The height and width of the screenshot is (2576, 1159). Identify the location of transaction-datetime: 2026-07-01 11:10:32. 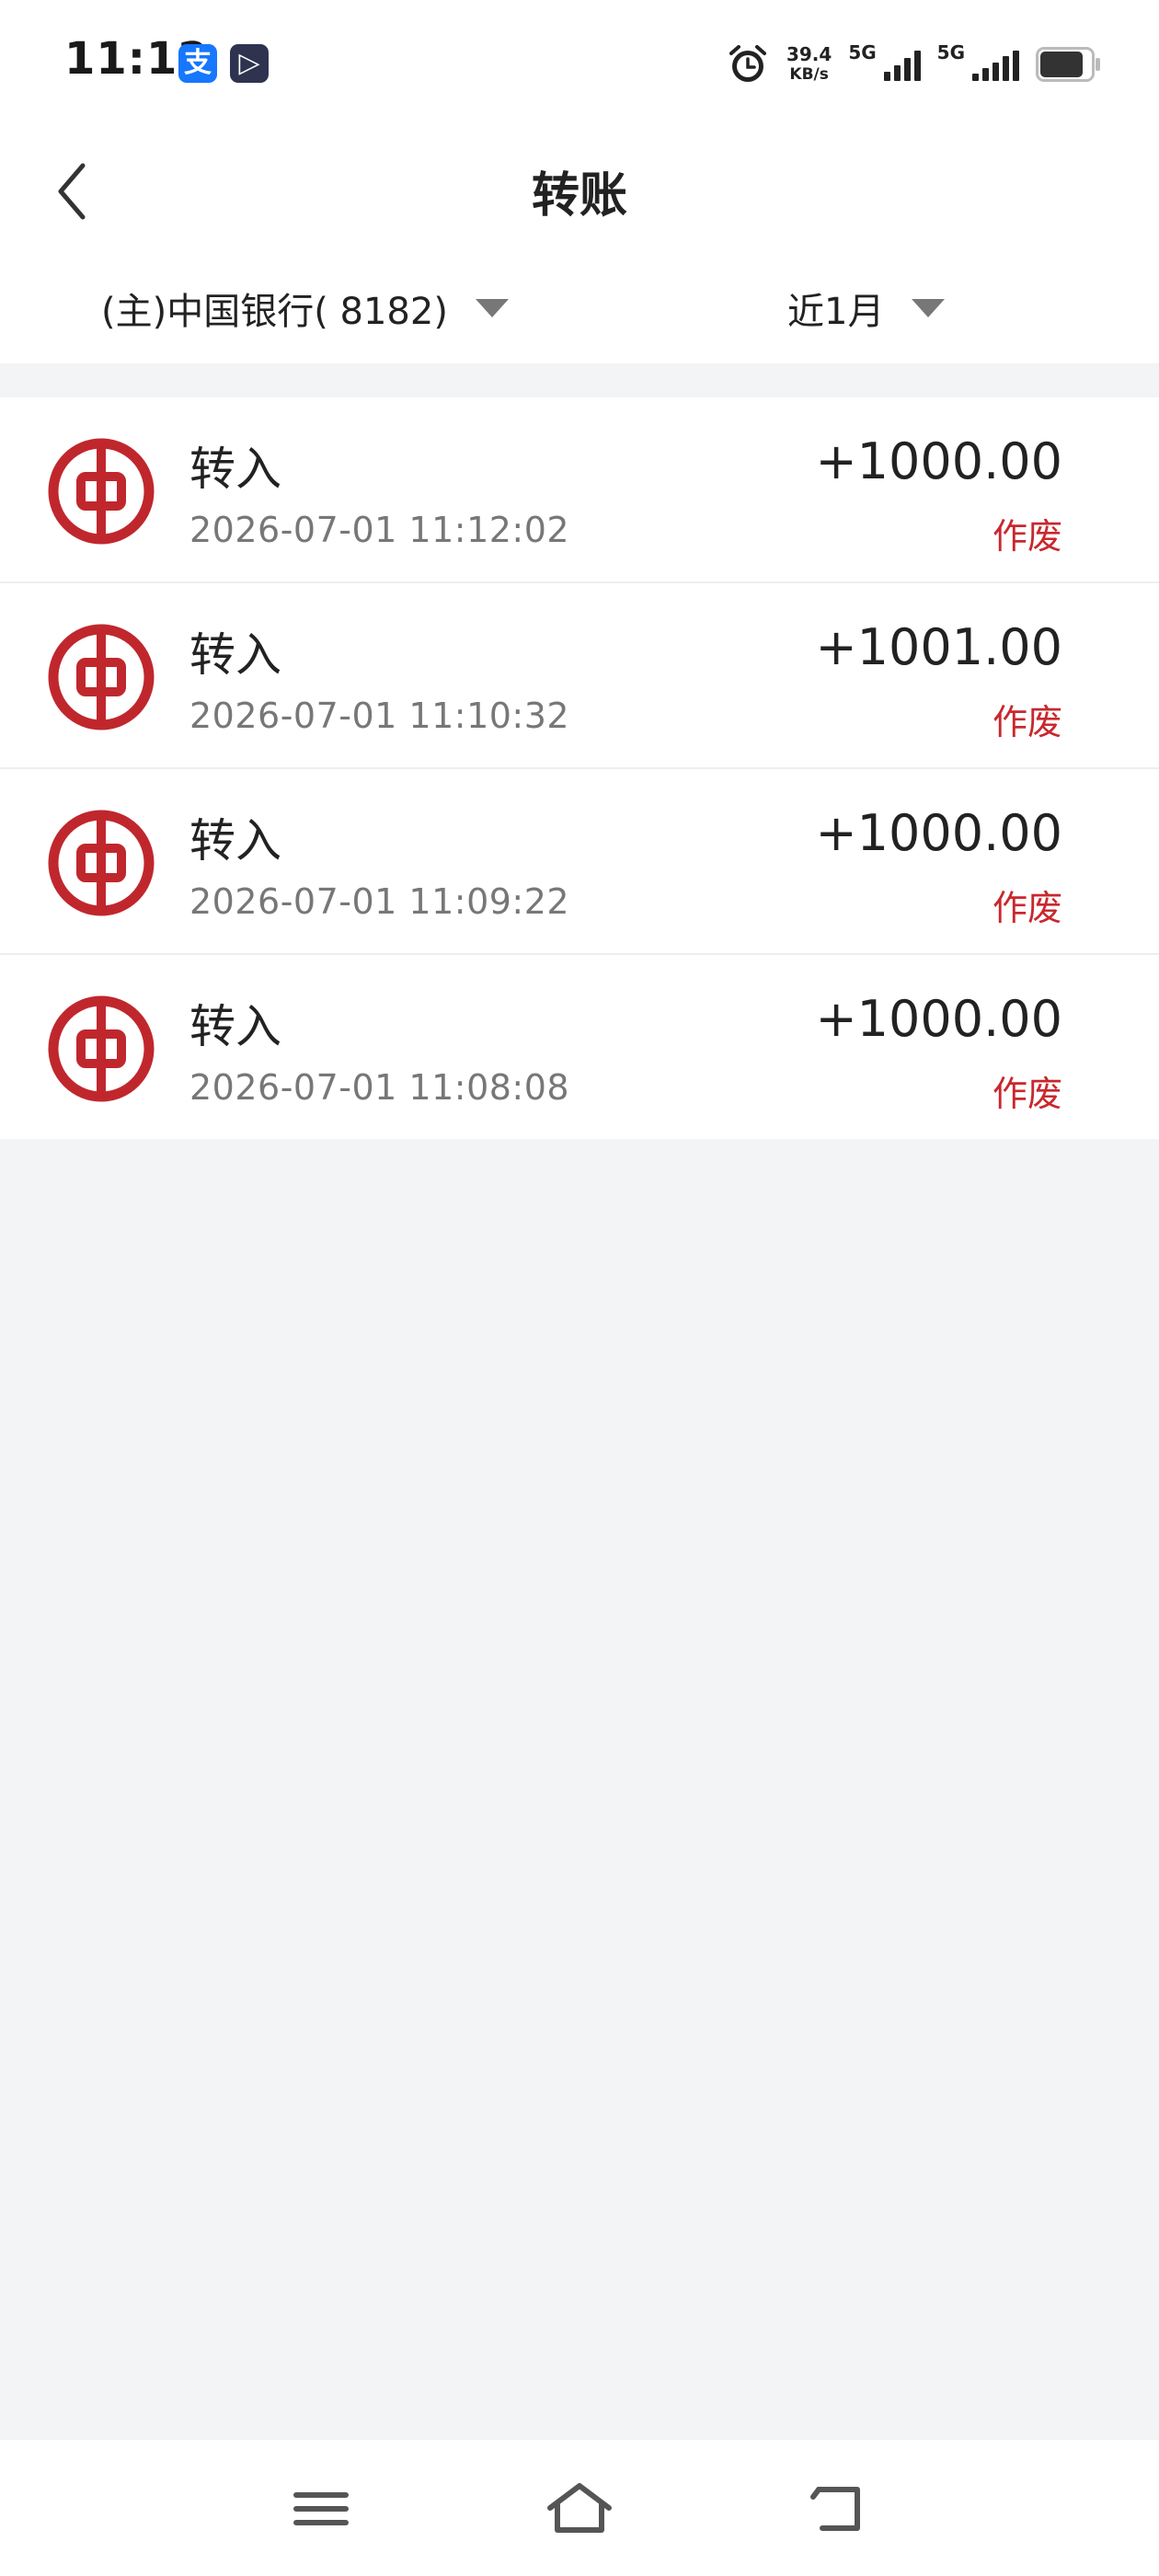
(379, 716).